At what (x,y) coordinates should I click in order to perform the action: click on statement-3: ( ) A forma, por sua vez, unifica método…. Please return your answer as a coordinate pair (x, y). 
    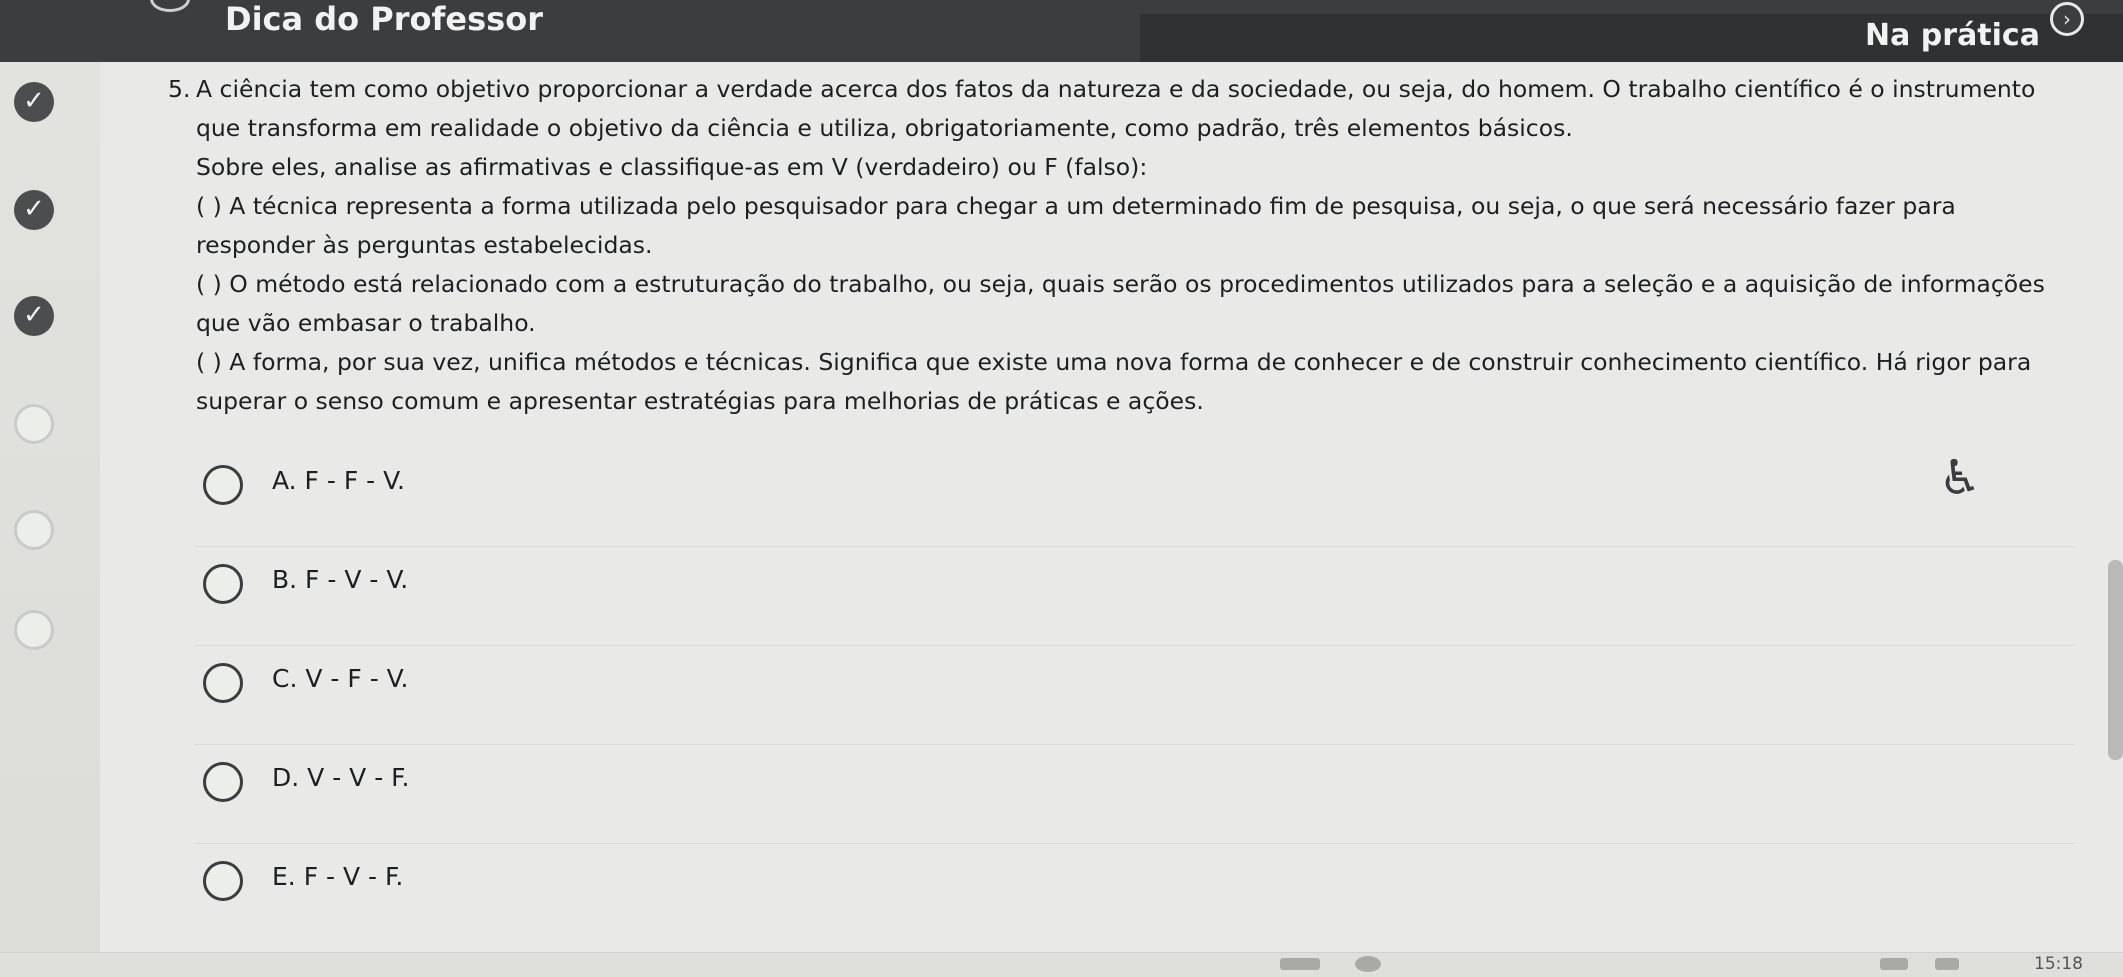
    Looking at the image, I should click on (1114, 381).